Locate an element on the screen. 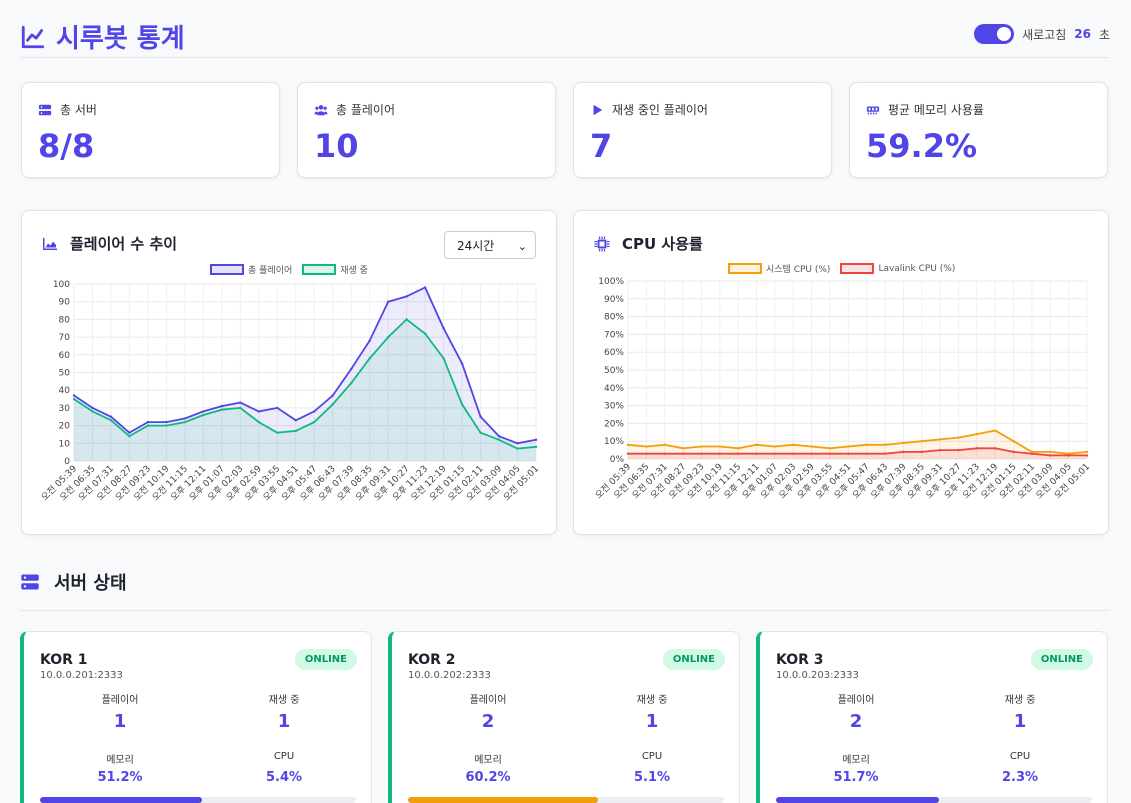  y-tick-label: 100 is located at coordinates (61, 285).